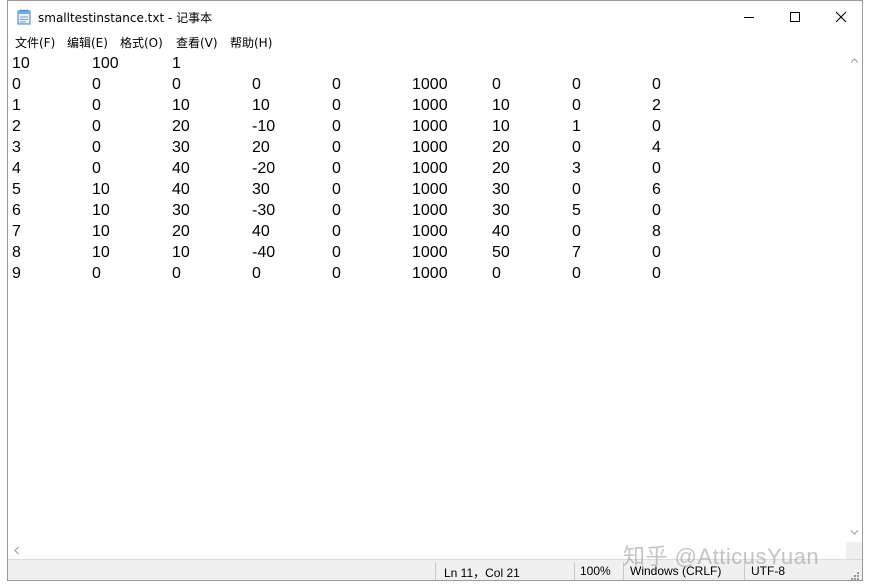 This screenshot has width=870, height=588. Describe the element at coordinates (125, 18) in the screenshot. I see `window-title: smalltestinstance.txt - 记事本` at that location.